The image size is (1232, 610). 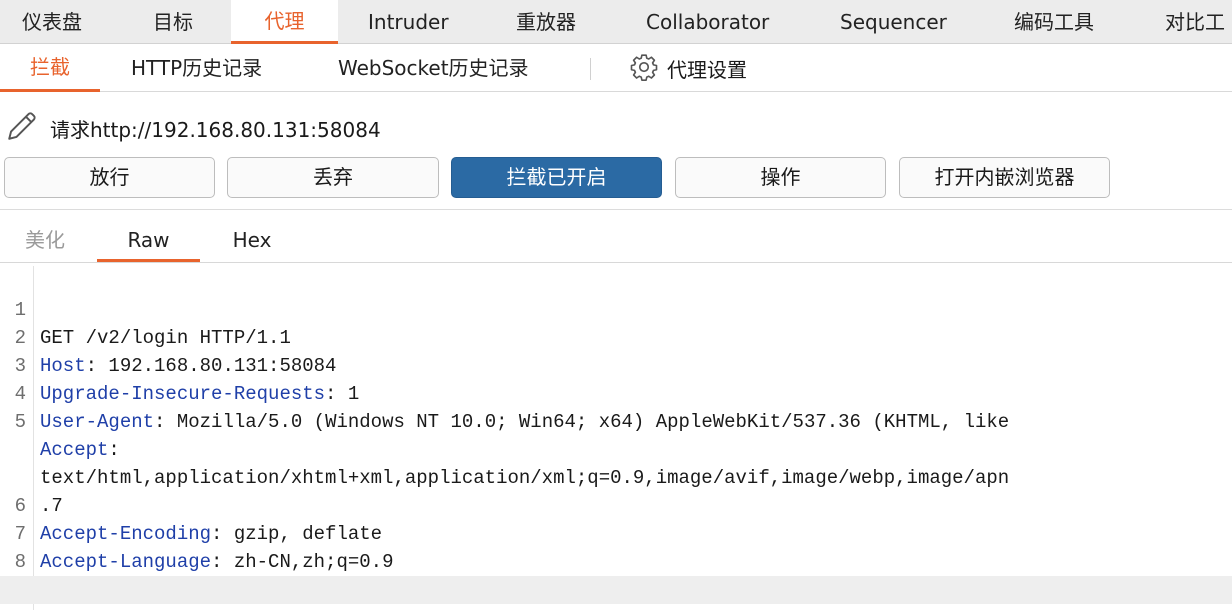 I want to click on sub-tab-bar: 拦截 HTTP历史记录 WebSocket历史记录, so click(x=616, y=68).